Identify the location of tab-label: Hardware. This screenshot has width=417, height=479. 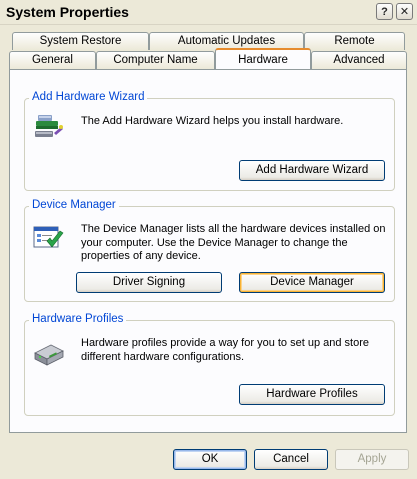
(263, 60).